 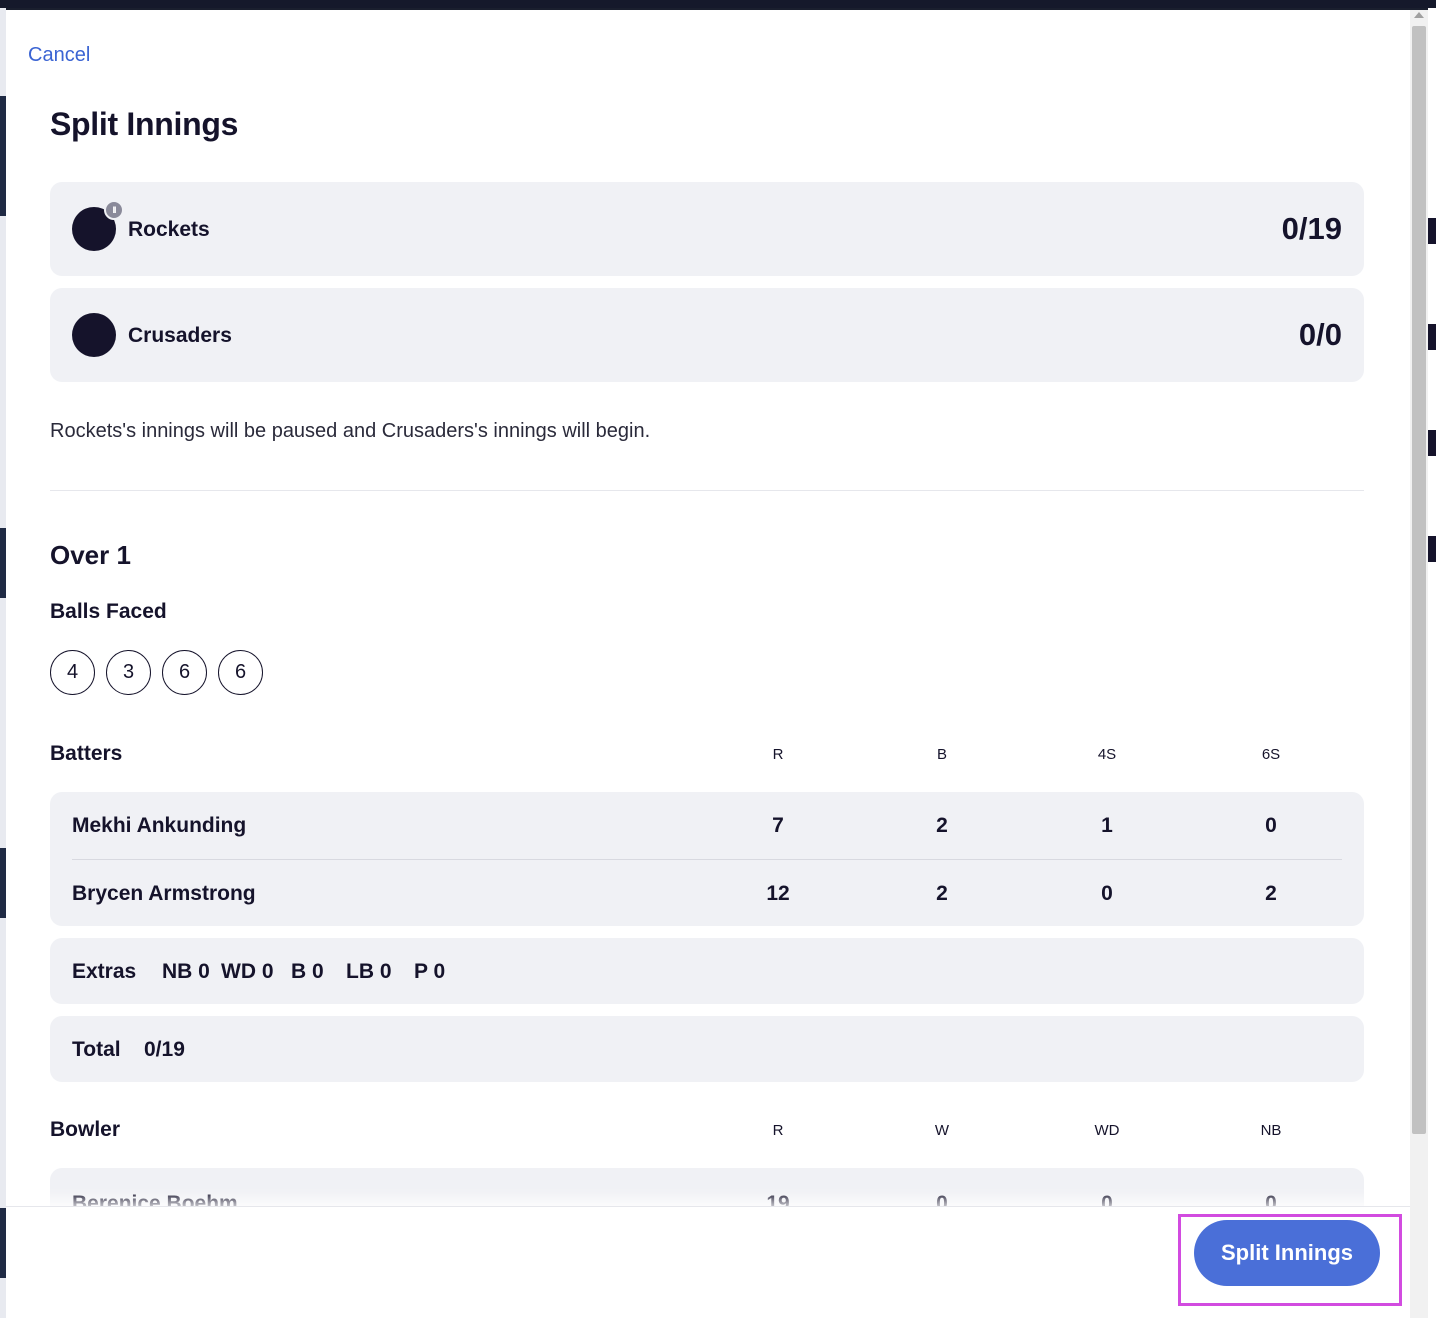 I want to click on ball-chip: 4, so click(x=72, y=672).